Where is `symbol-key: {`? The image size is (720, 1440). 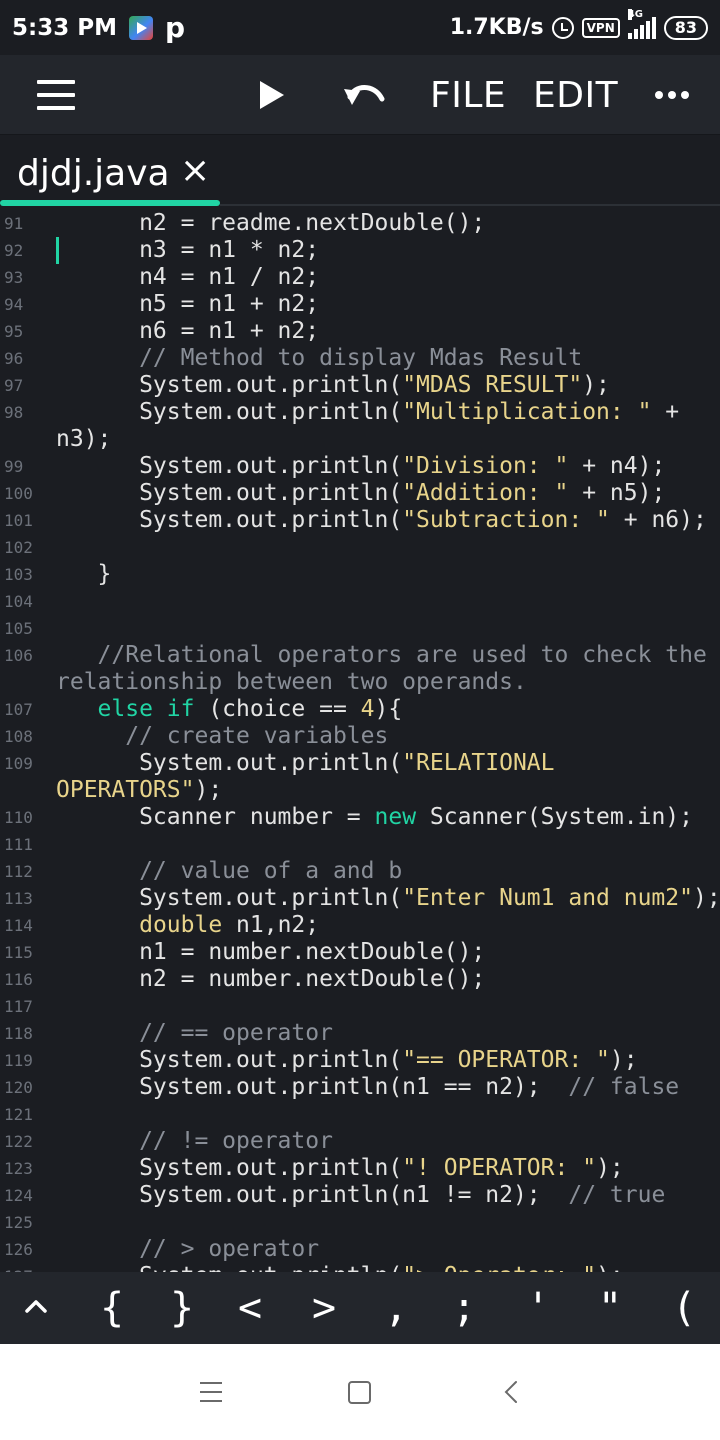
symbol-key: { is located at coordinates (112, 1308).